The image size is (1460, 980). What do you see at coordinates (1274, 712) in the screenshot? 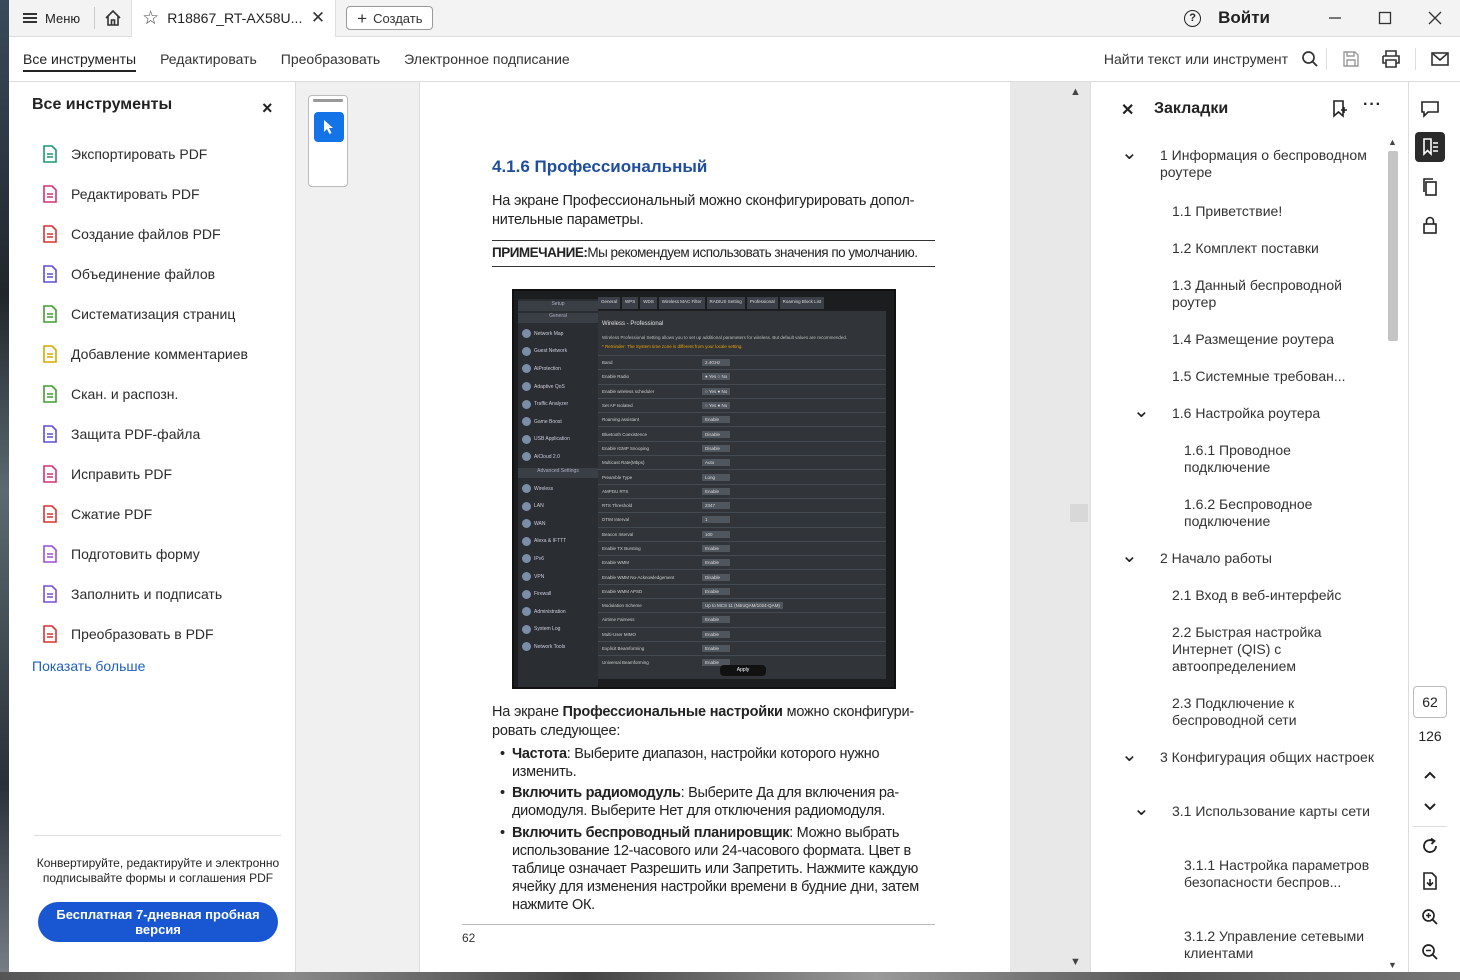
I see `bookmark-item: 2.3 Подключение к беспроводной сети` at bounding box center [1274, 712].